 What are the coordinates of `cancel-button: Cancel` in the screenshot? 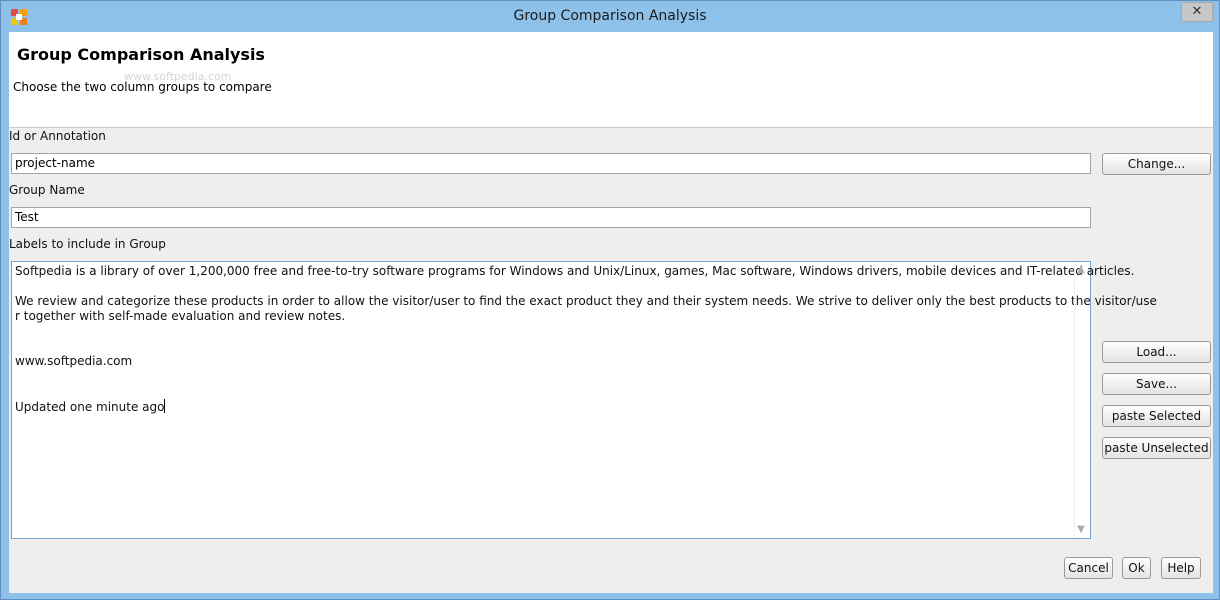 It's located at (1088, 568).